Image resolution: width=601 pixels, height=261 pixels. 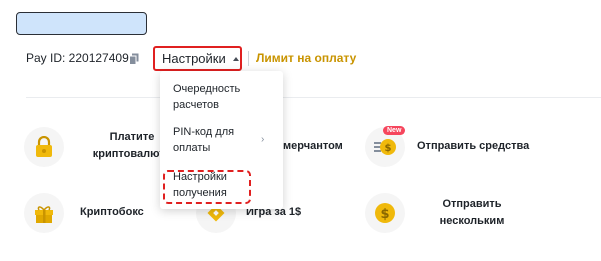 I want to click on redacted-field, so click(x=81, y=23).